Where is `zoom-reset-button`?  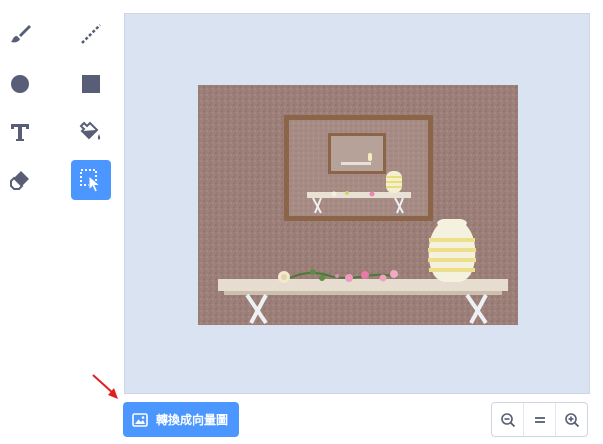 zoom-reset-button is located at coordinates (540, 419).